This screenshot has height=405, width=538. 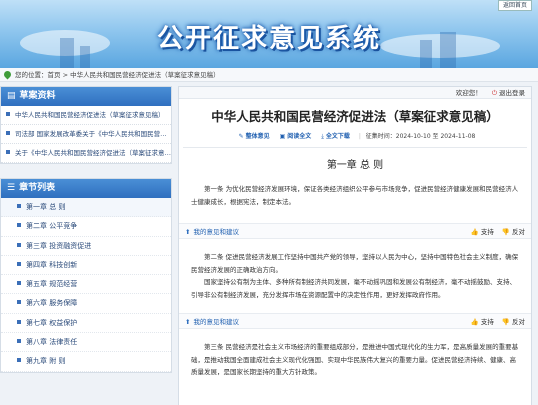 I want to click on breadcrumb: 您的位置：首页 > 中华人民共和国民营经济促进法（草案征求意见稿）, so click(x=269, y=75).